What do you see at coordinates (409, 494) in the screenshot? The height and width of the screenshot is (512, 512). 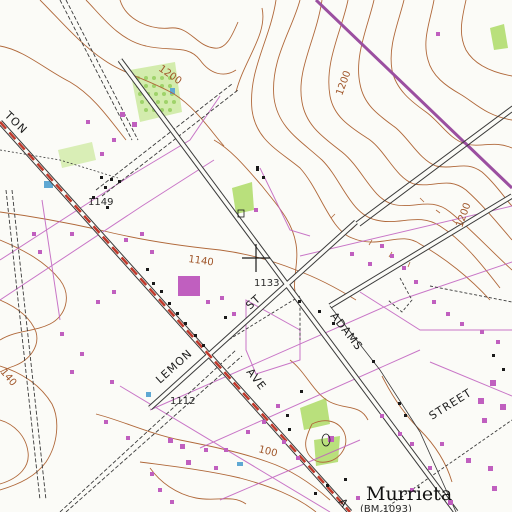 I see `town-name: Murrieta` at bounding box center [409, 494].